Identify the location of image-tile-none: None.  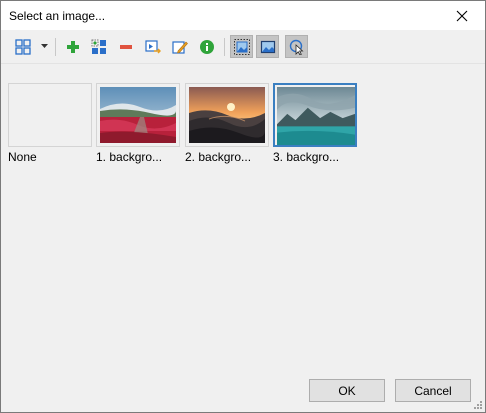
(51, 128).